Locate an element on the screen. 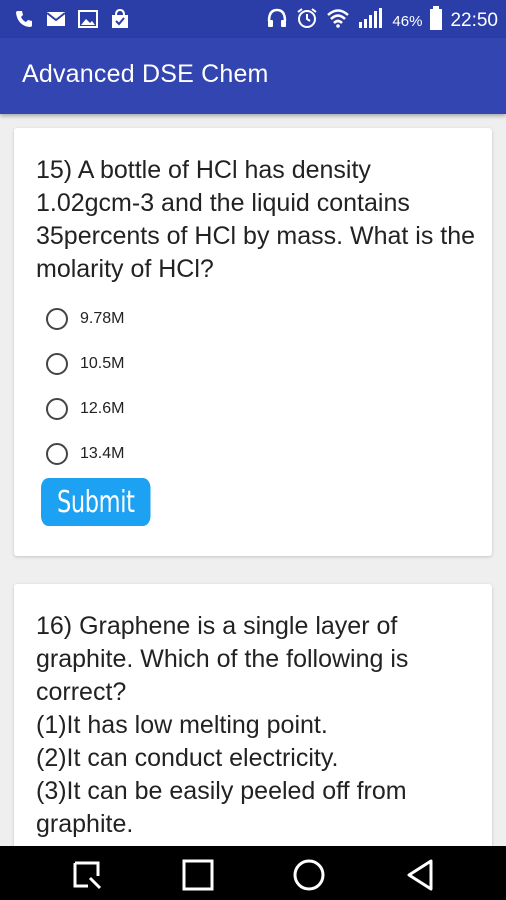 This screenshot has height=900, width=506. navigation-bar is located at coordinates (253, 873).